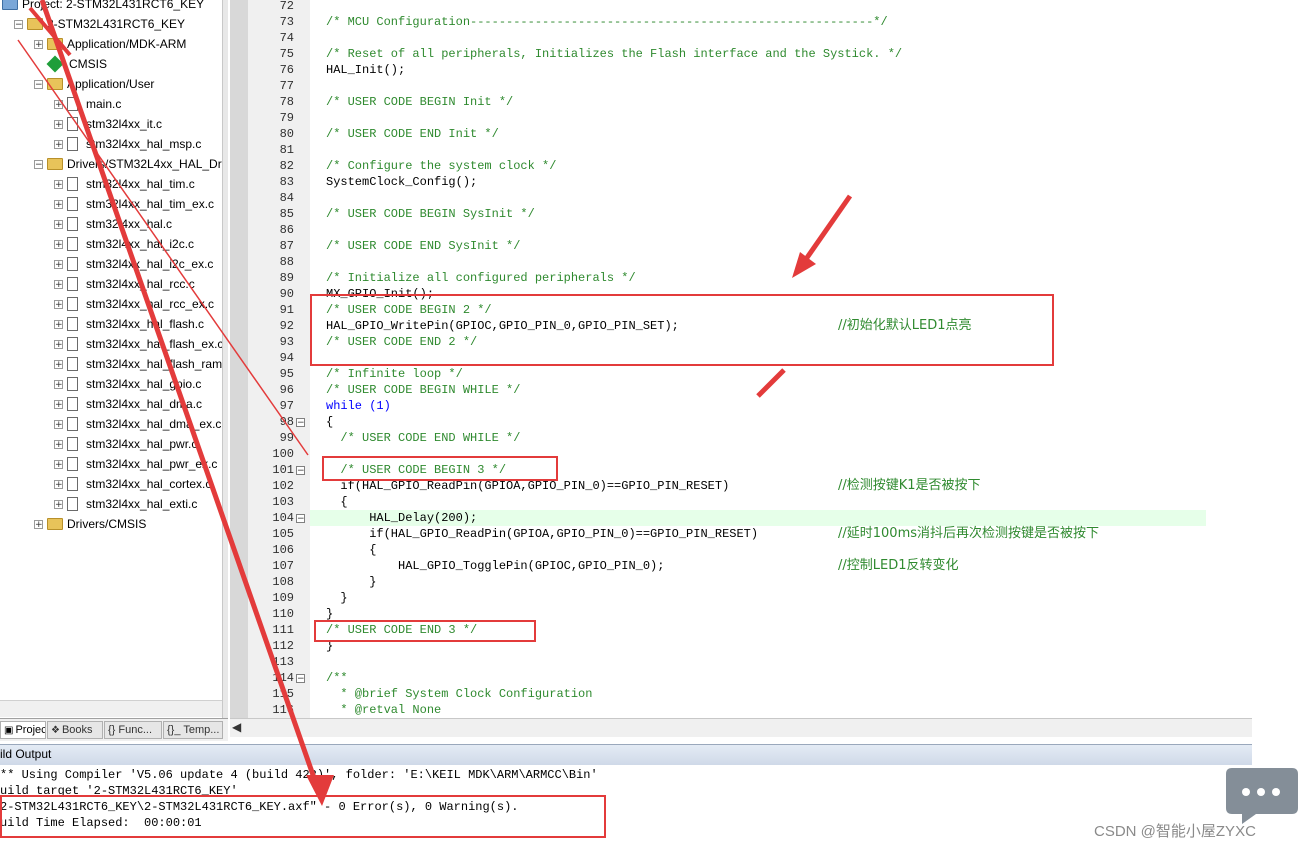 The width and height of the screenshot is (1306, 848). Describe the element at coordinates (133, 264) in the screenshot. I see `tree-item-file: + stm32l4xx_hal_i2c_ex.c` at that location.